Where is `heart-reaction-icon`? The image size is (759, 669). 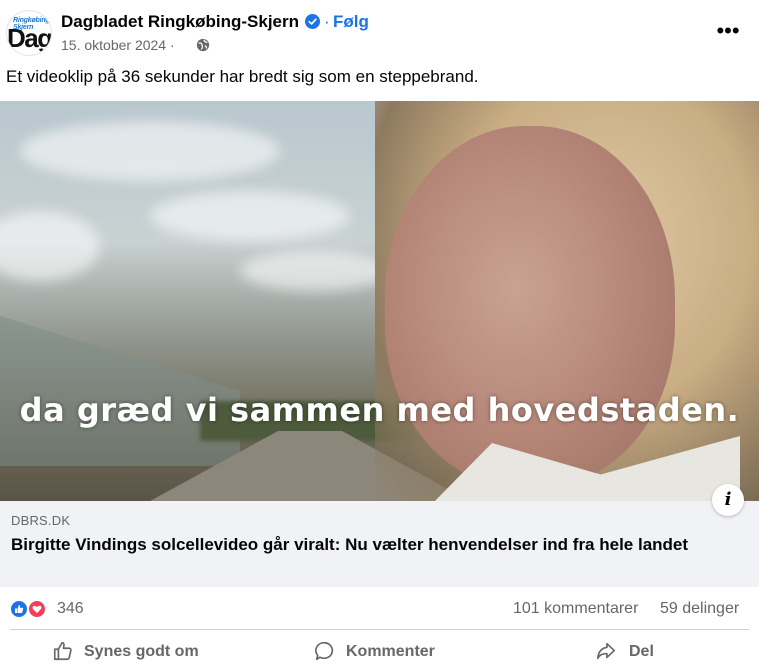 heart-reaction-icon is located at coordinates (37, 609).